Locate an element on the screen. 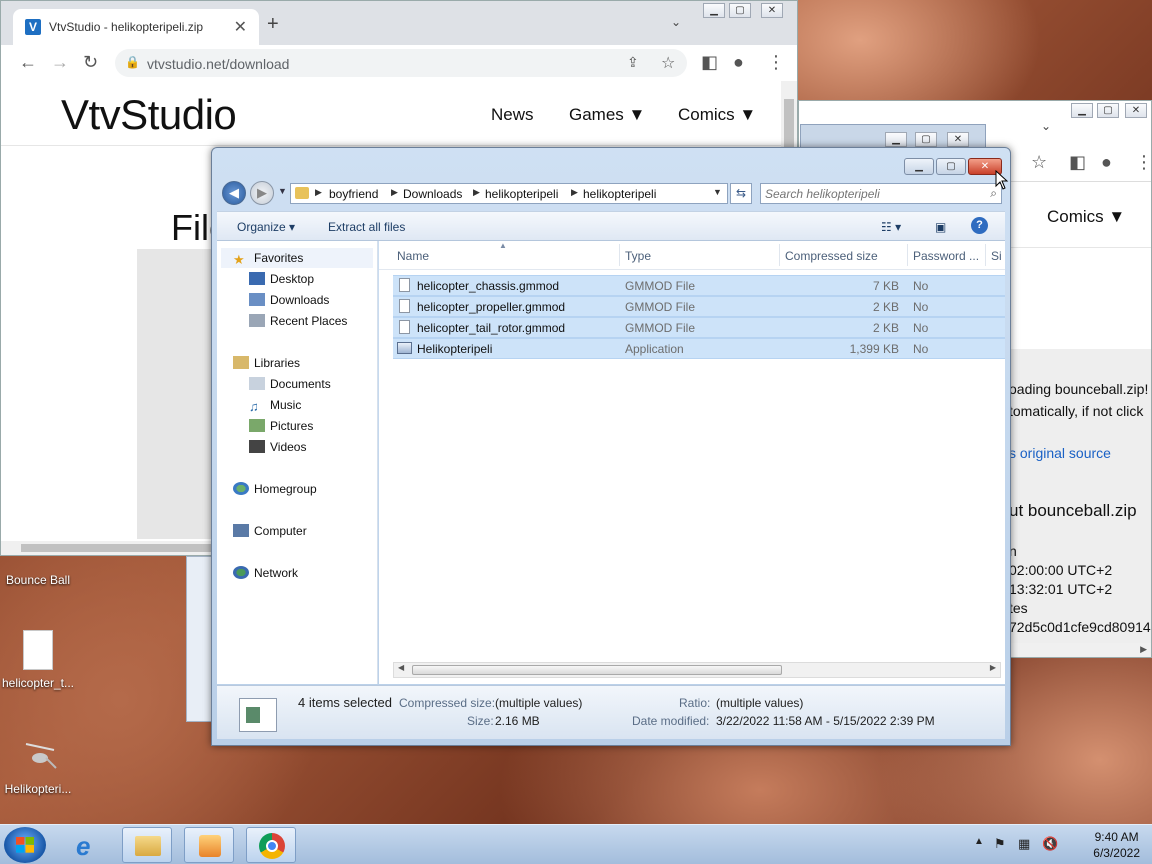  refresh-button: ⇆ is located at coordinates (741, 193).